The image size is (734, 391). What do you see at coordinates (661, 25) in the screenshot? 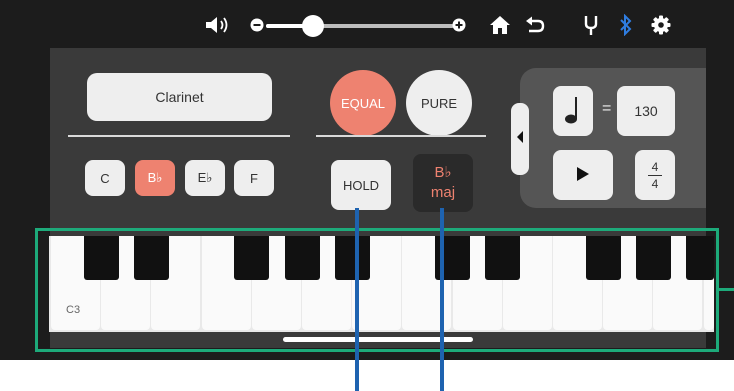
I see `gear-icon` at bounding box center [661, 25].